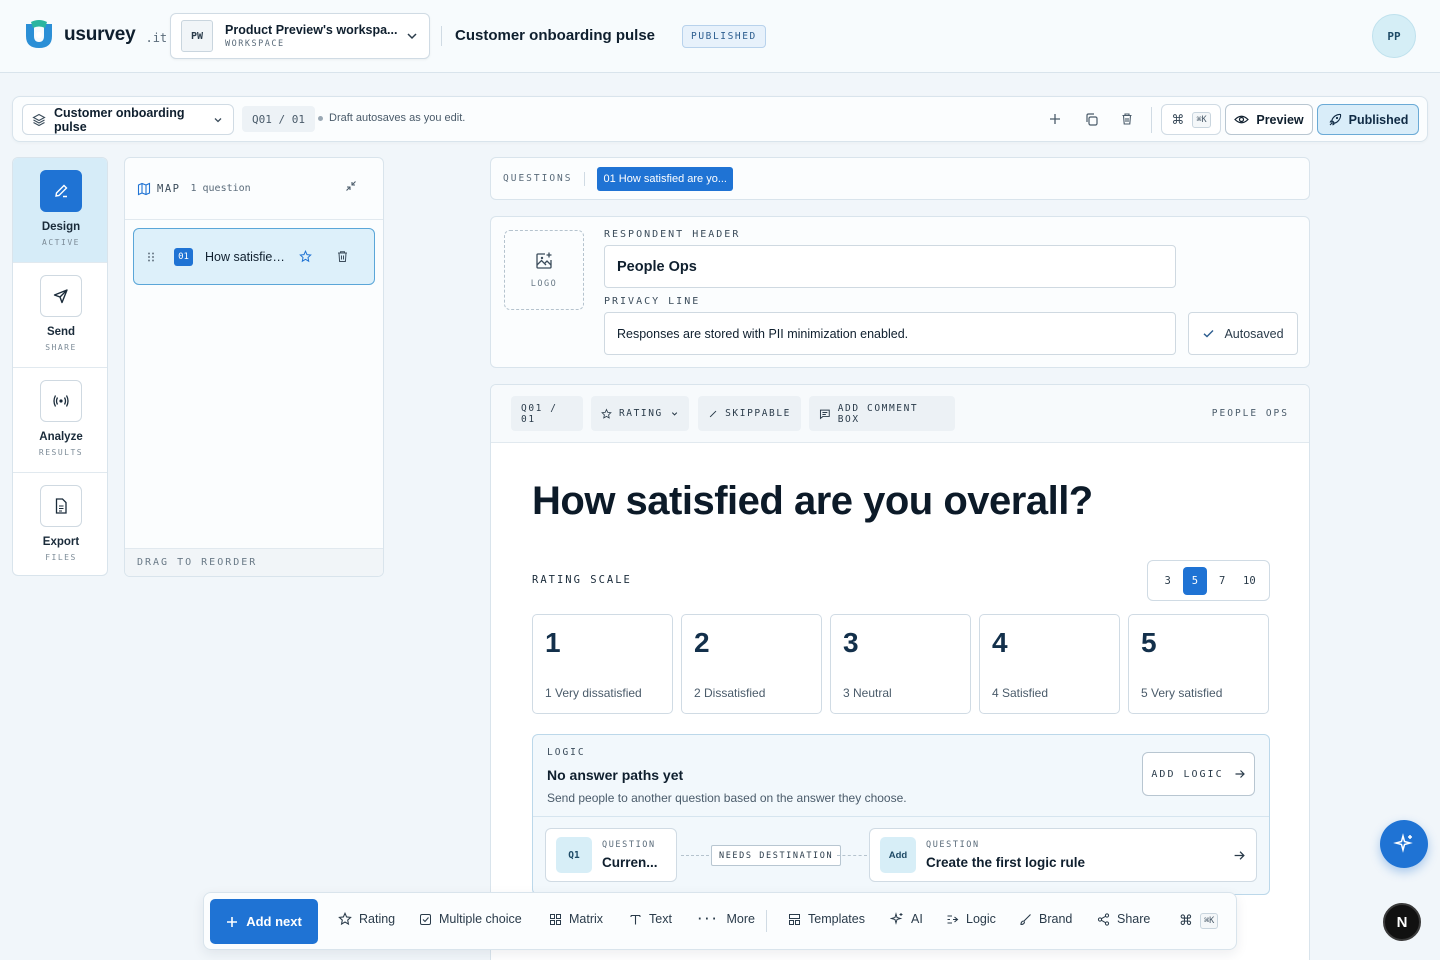 This screenshot has height=960, width=1440. I want to click on collapse-icon, so click(351, 186).